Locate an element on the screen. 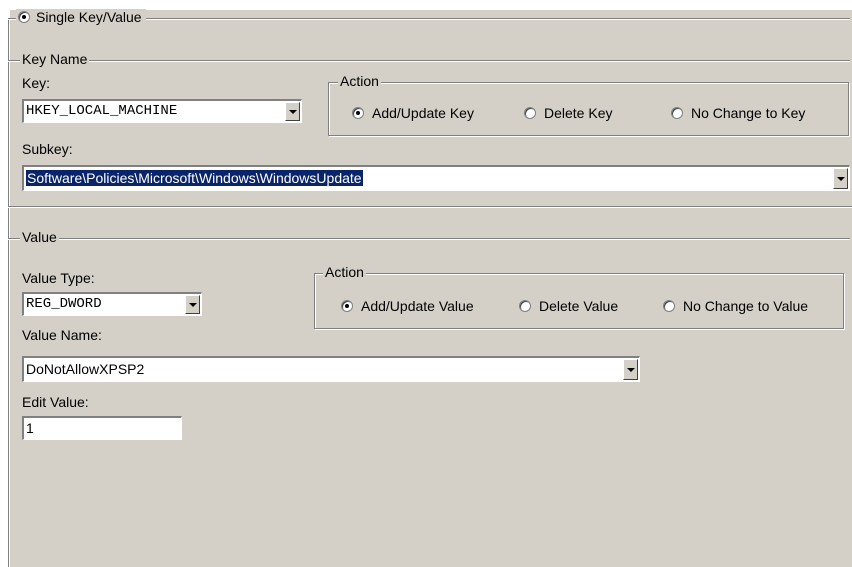 The height and width of the screenshot is (567, 852). value-name-label: Value Name: is located at coordinates (62, 335).